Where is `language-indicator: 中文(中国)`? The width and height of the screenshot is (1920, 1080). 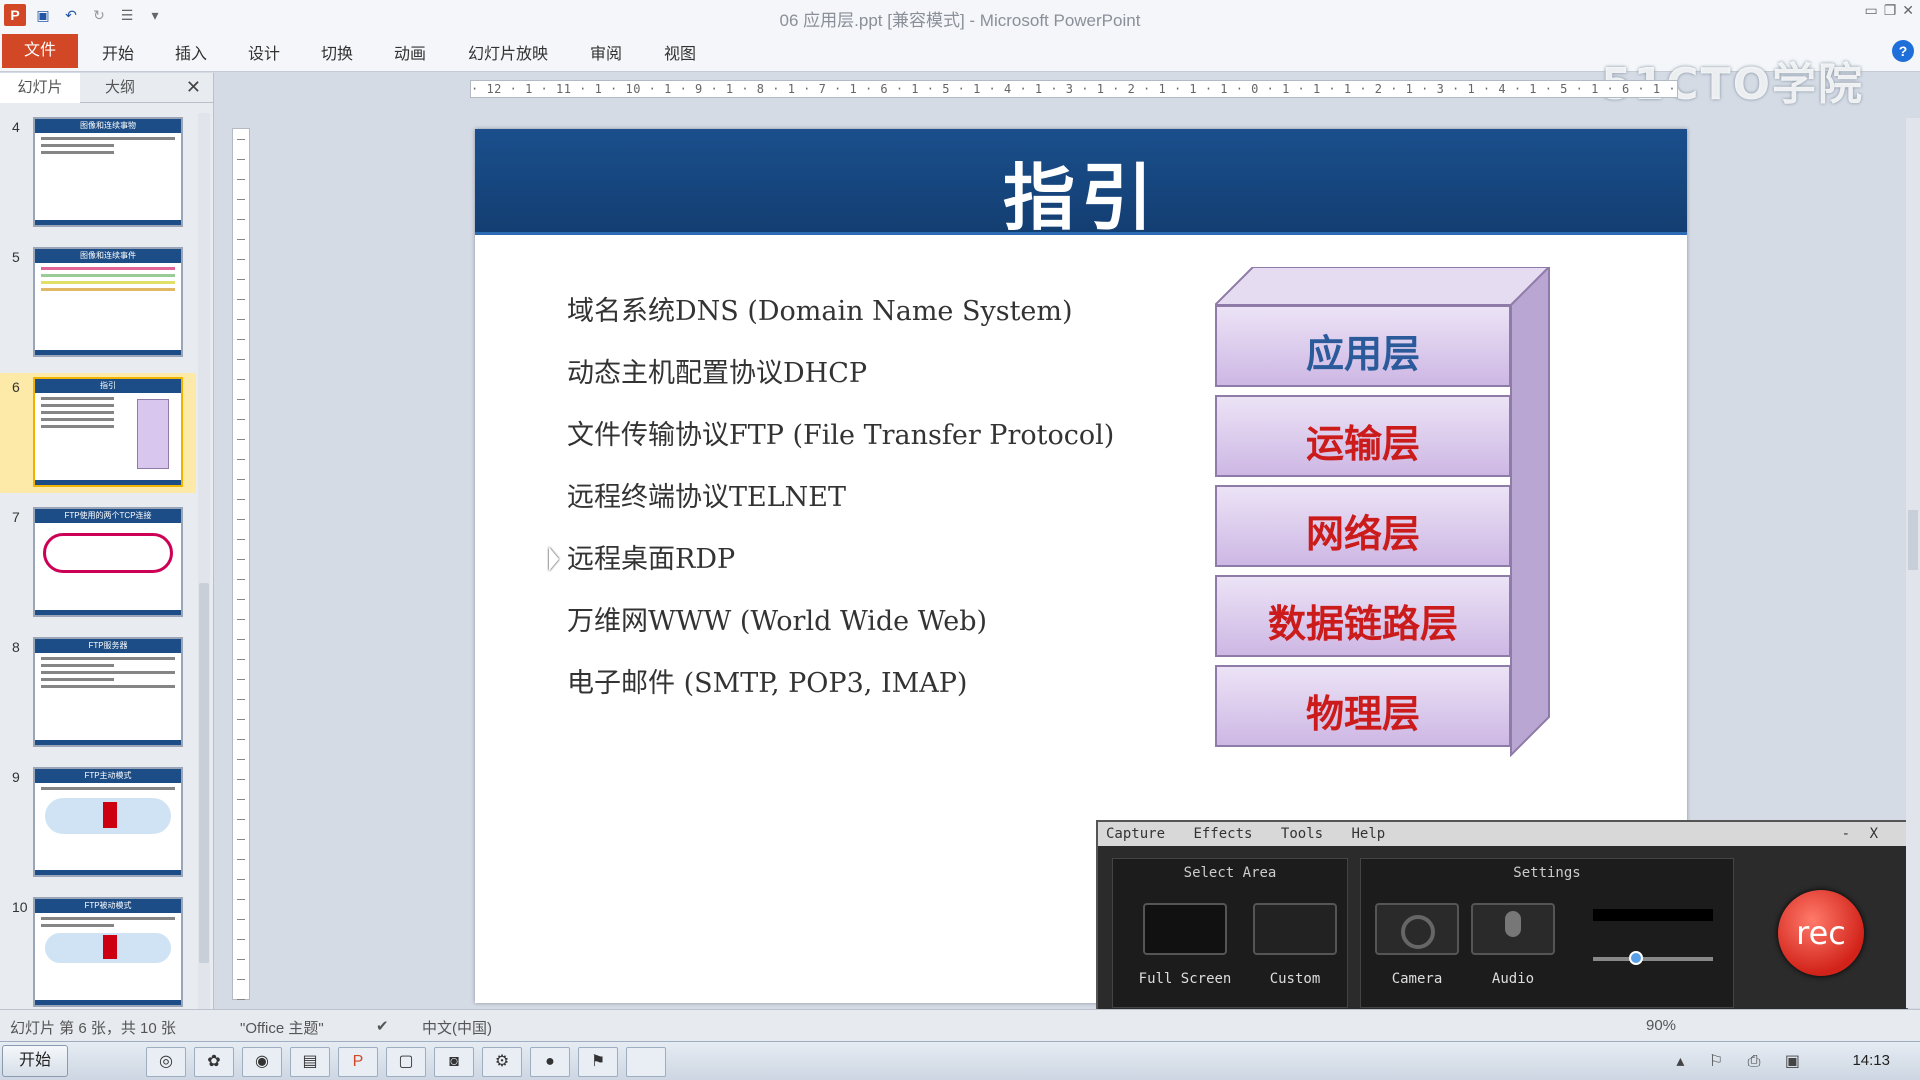
language-indicator: 中文(中国) is located at coordinates (457, 1027).